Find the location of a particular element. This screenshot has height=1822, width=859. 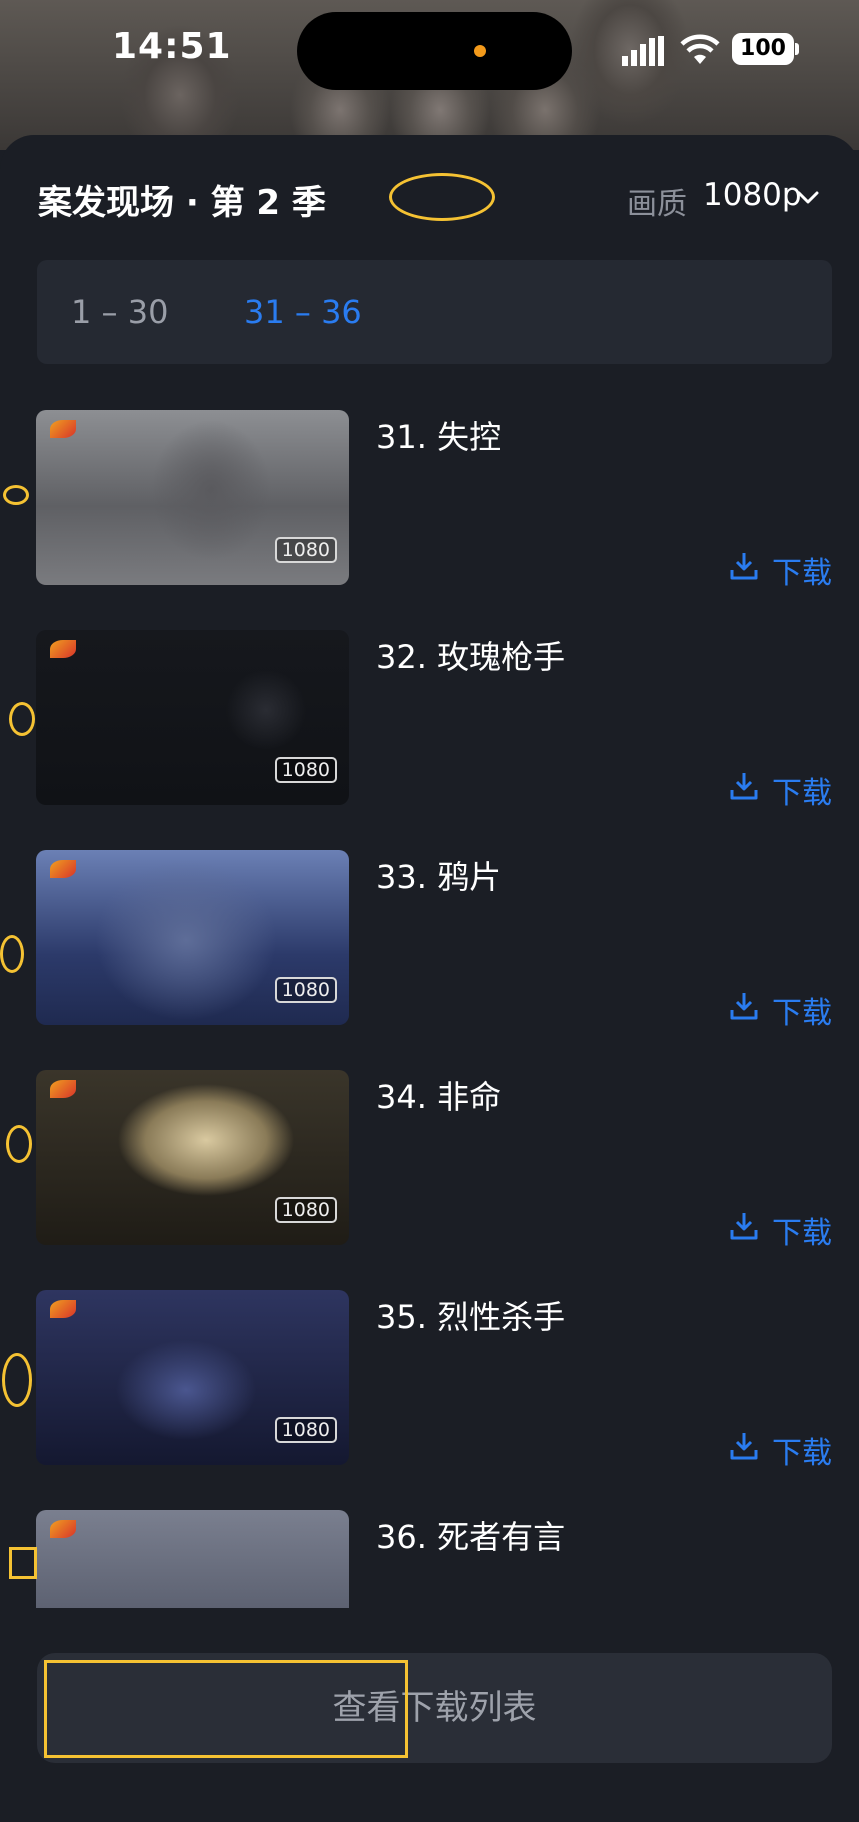

episode-item: 1080 33. 鸦片 下载 is located at coordinates (429, 940).